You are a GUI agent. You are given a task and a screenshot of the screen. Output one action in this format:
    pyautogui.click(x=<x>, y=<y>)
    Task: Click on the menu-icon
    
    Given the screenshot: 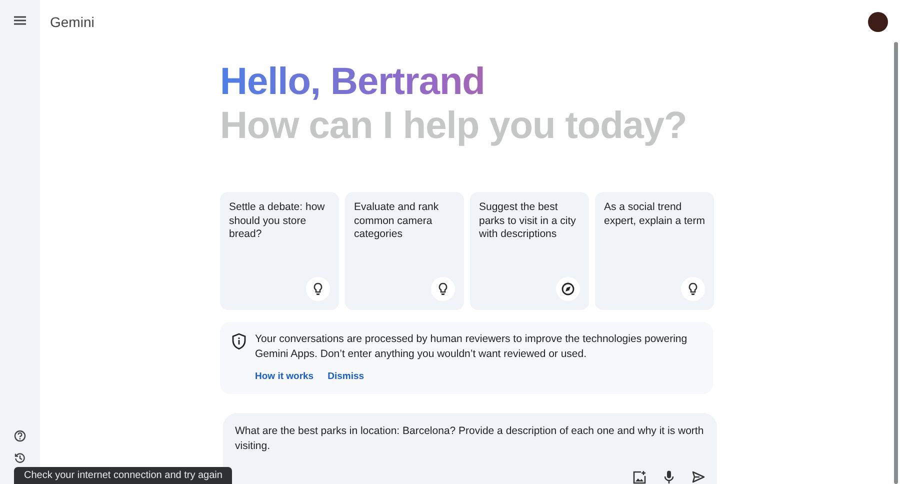 What is the action you would take?
    pyautogui.click(x=20, y=20)
    